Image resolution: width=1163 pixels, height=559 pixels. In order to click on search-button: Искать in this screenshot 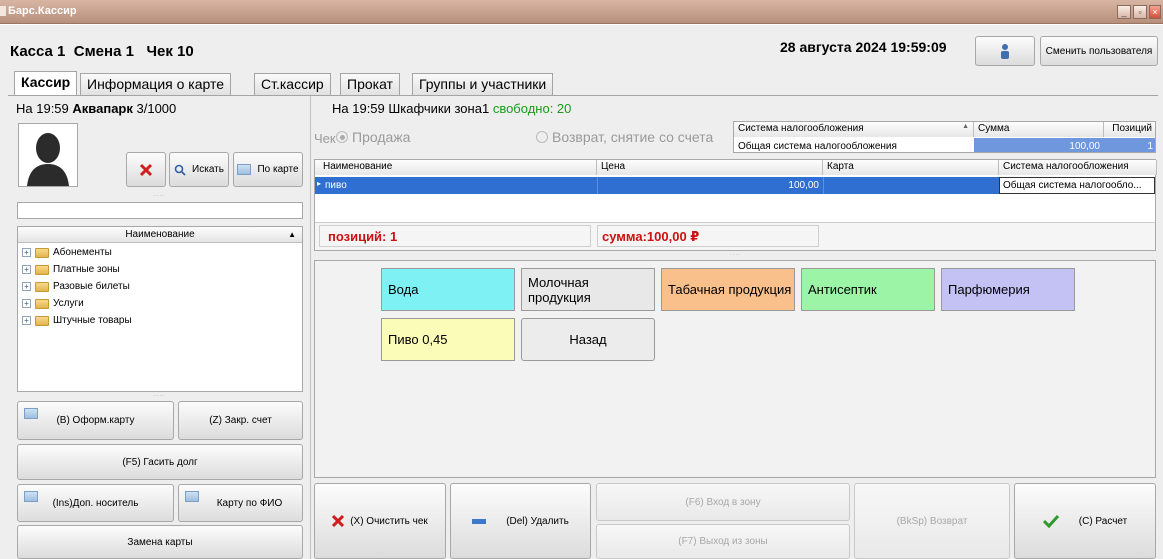, I will do `click(199, 169)`.